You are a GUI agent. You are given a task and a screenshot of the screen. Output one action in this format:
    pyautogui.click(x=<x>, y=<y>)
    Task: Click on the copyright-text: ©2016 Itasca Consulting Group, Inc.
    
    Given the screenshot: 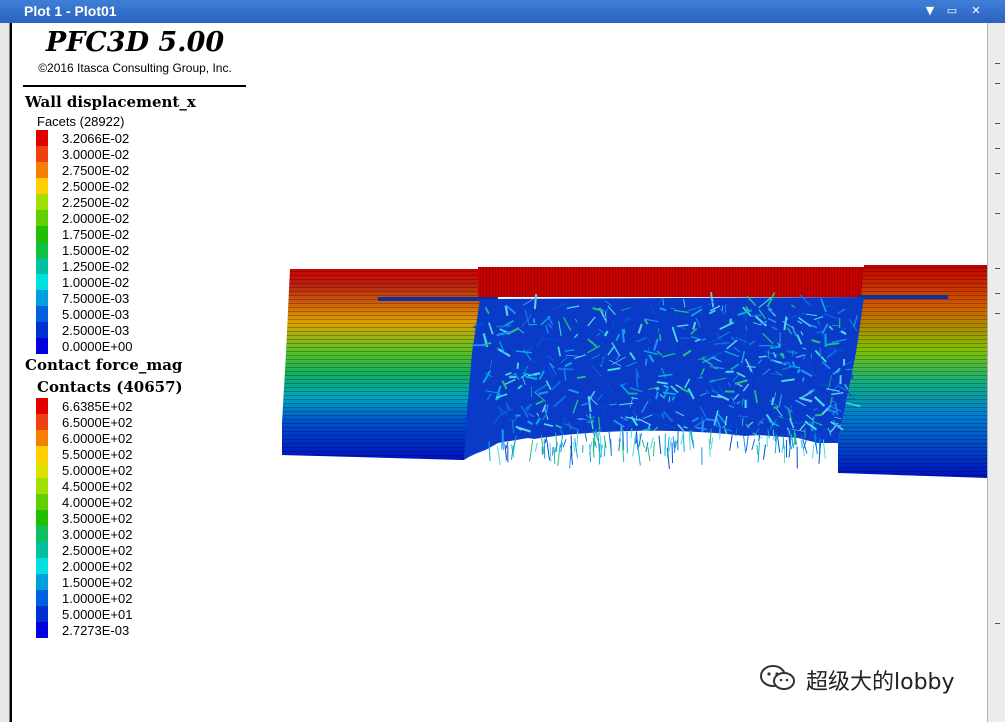 What is the action you would take?
    pyautogui.click(x=135, y=68)
    